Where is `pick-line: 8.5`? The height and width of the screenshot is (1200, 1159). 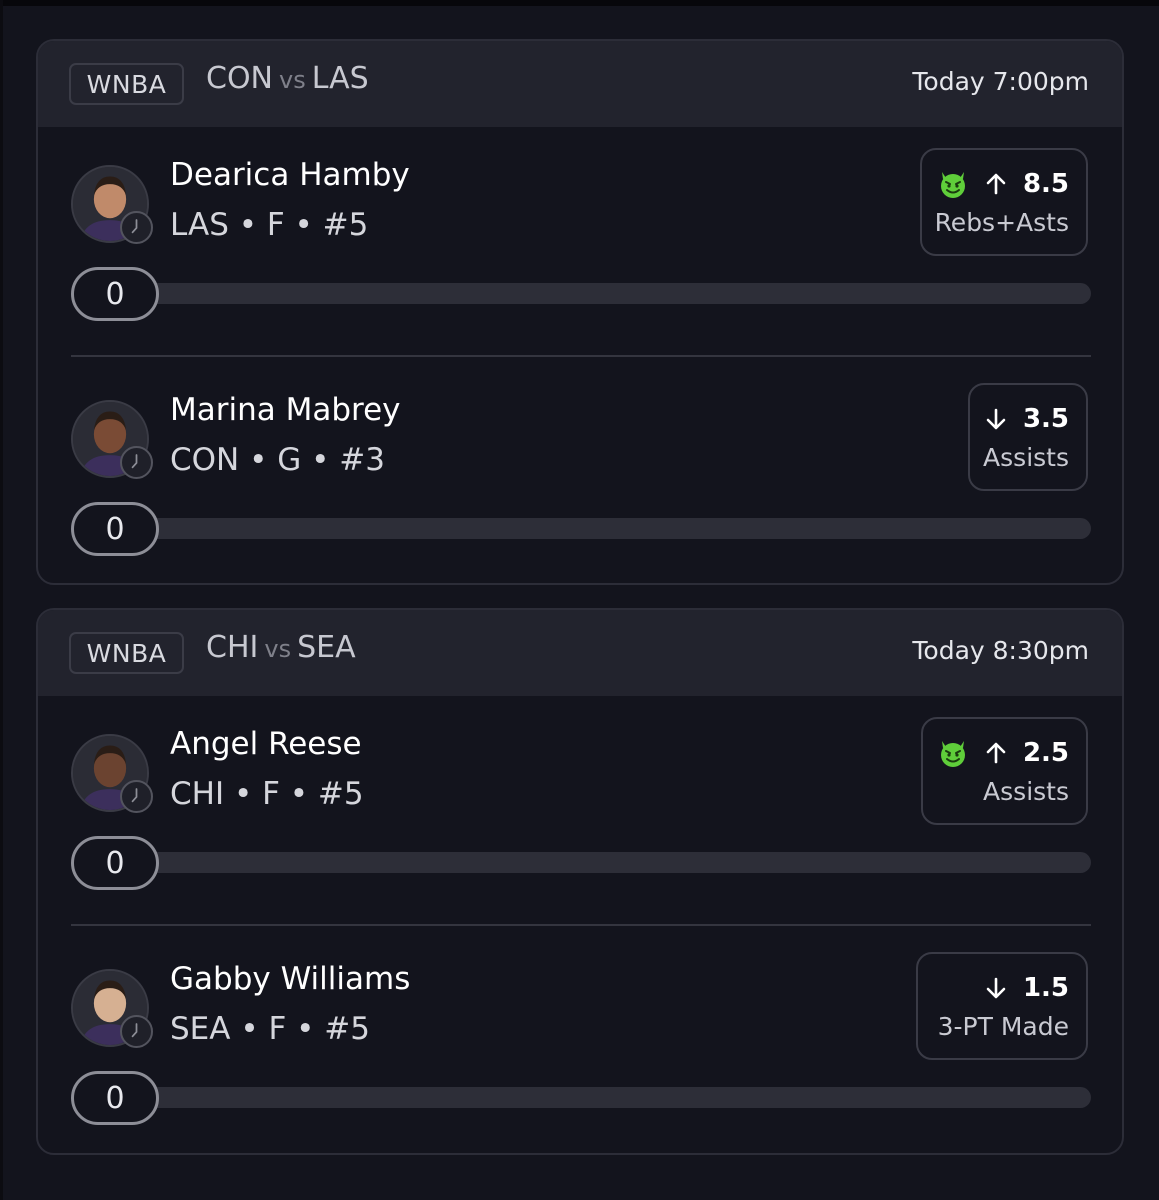
pick-line: 8.5 is located at coordinates (1003, 184).